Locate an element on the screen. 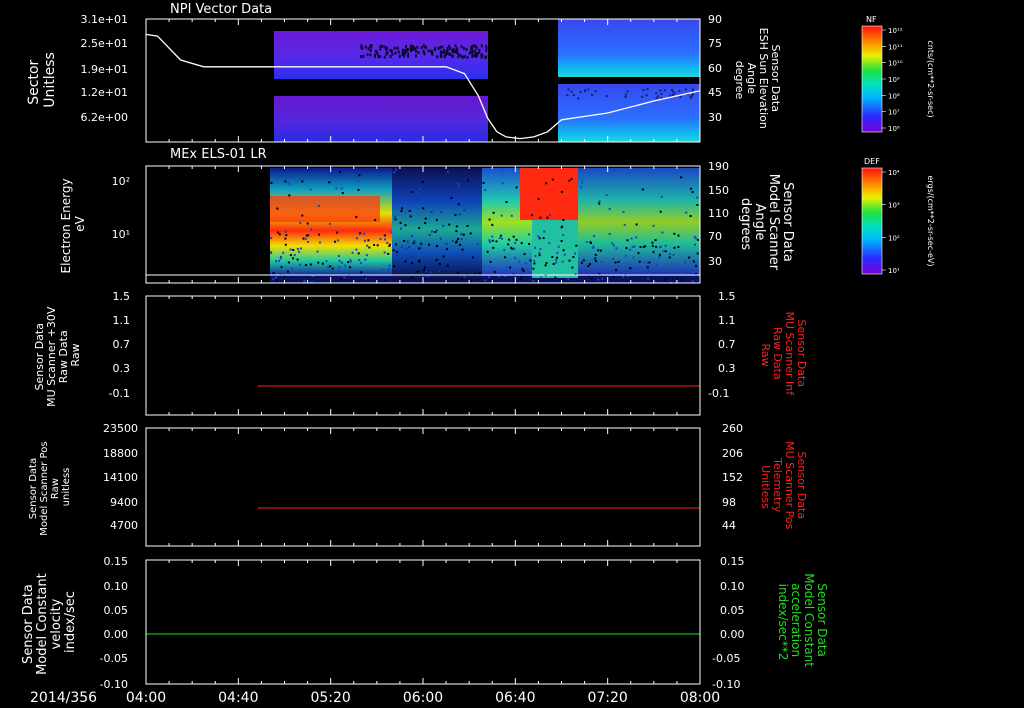 This screenshot has height=708, width=1024. y-tick-label: 1.1 is located at coordinates (122, 320).